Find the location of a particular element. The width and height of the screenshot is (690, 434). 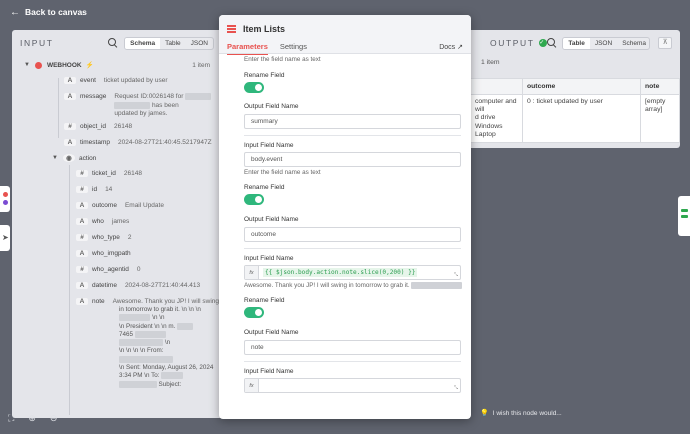

input-view-switch: Schema Table JSON is located at coordinates (169, 43).